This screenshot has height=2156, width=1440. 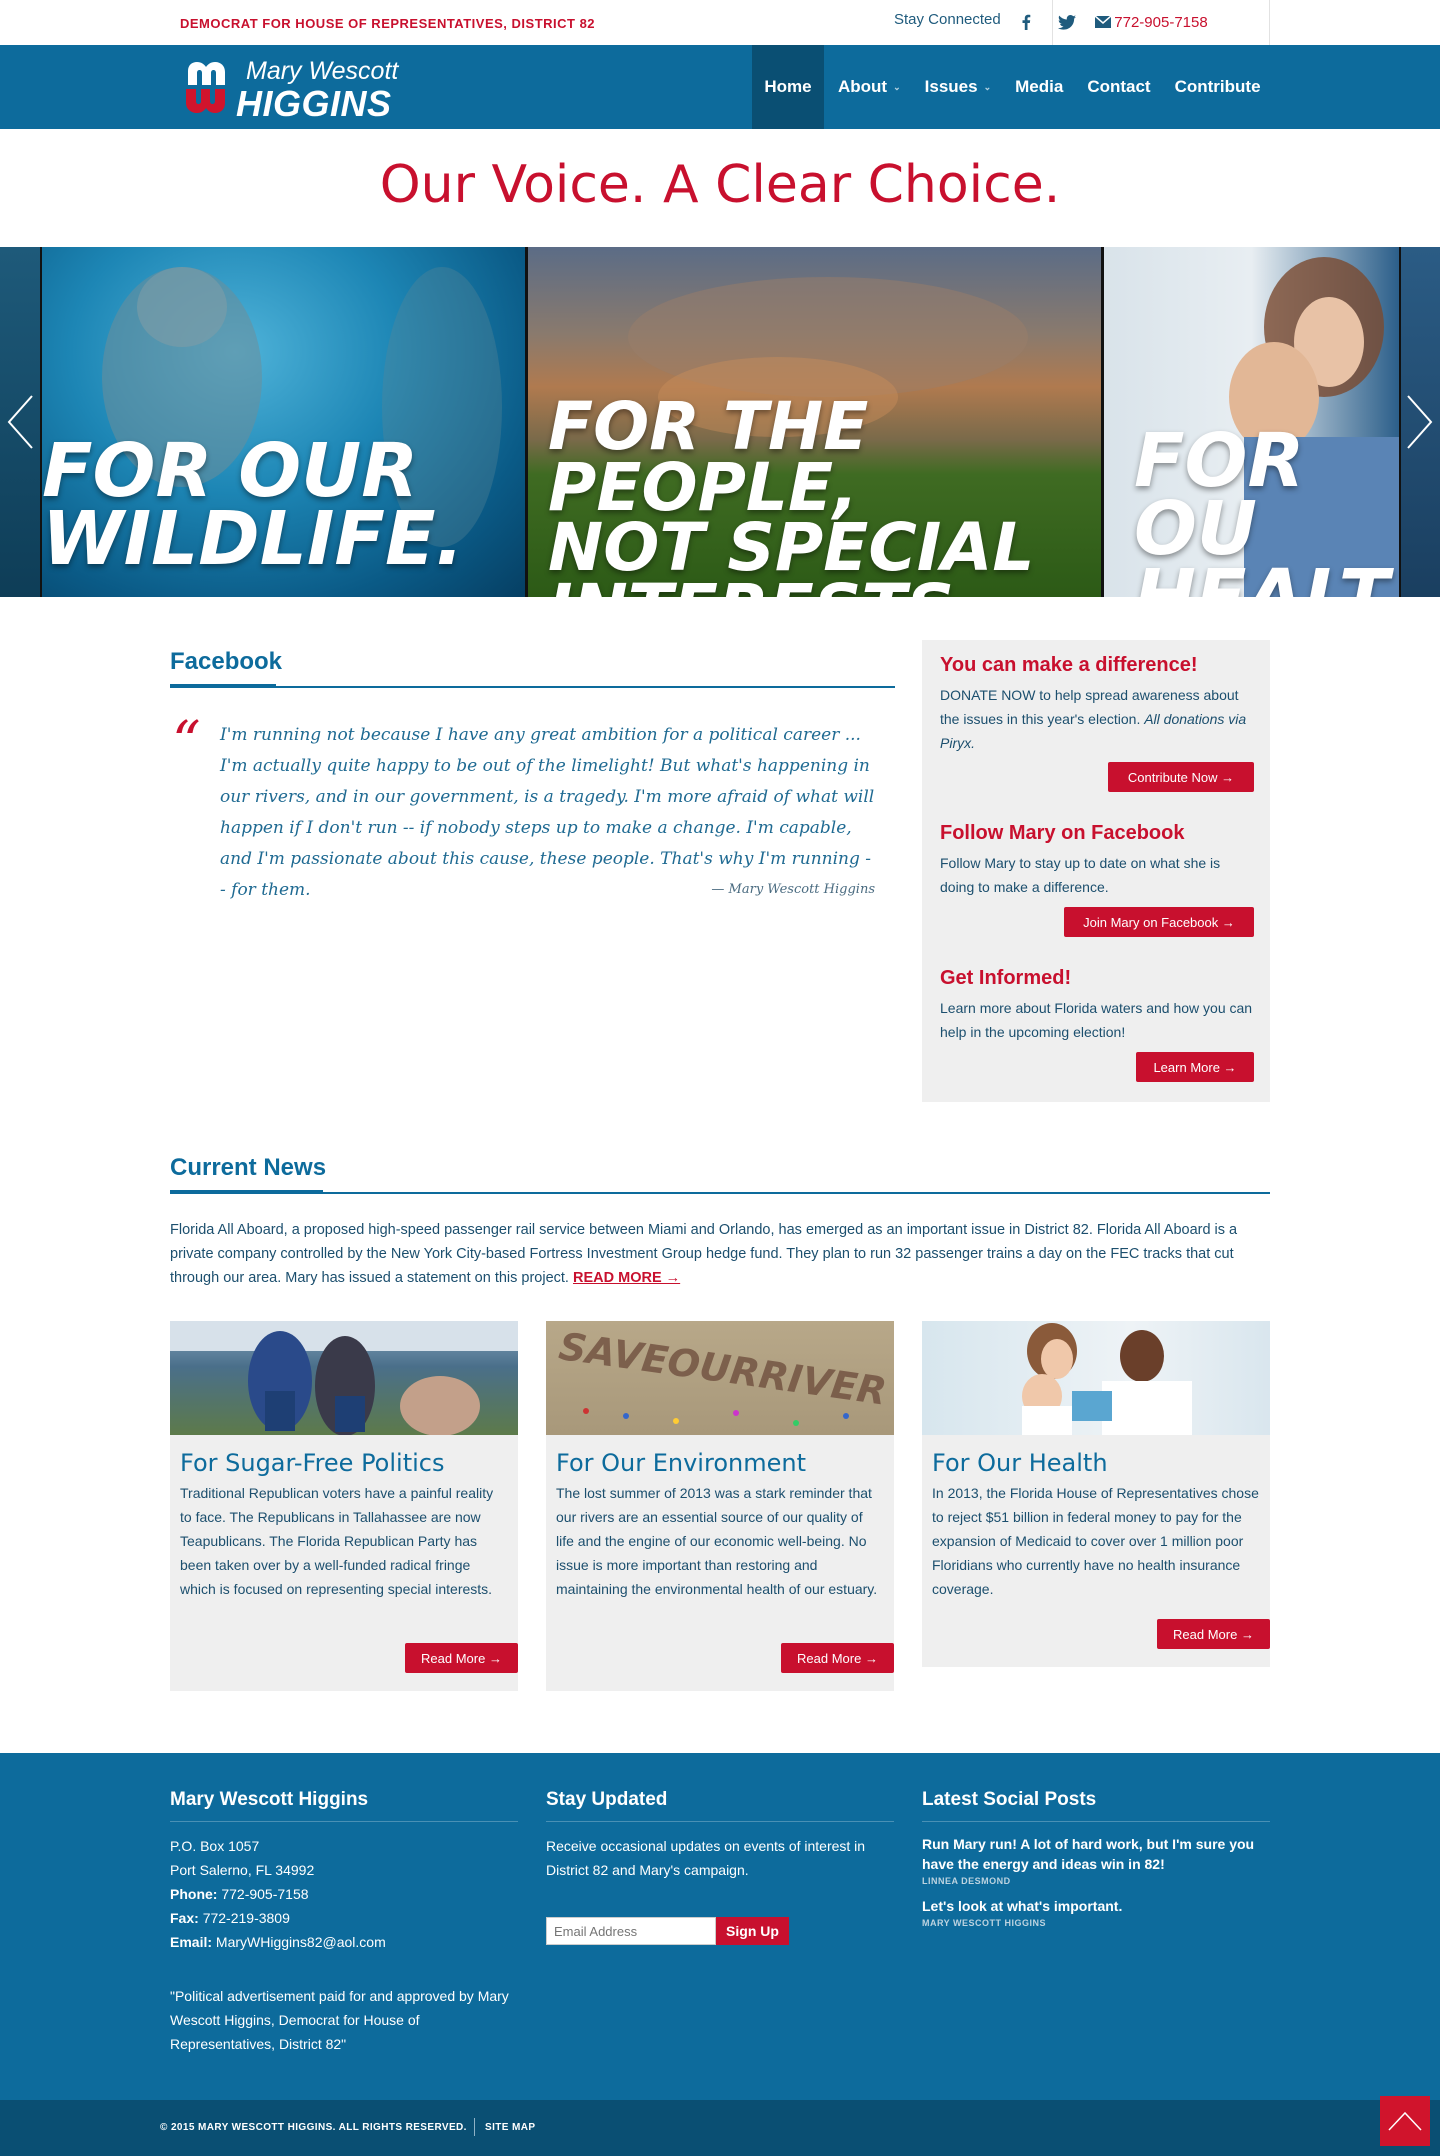 What do you see at coordinates (722, 1369) in the screenshot?
I see `svg-text: SAVEOURRIVER` at bounding box center [722, 1369].